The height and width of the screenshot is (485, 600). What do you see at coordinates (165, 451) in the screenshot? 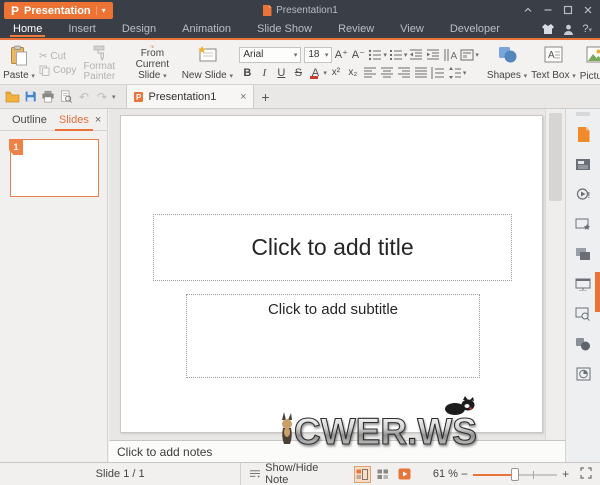
I see `notes-placeholder: Click to add notes` at bounding box center [165, 451].